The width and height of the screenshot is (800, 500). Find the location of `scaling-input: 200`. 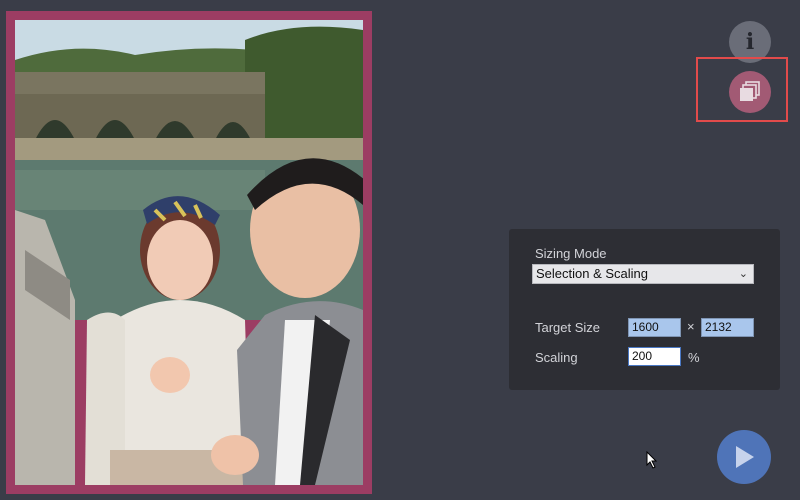

scaling-input: 200 is located at coordinates (654, 356).